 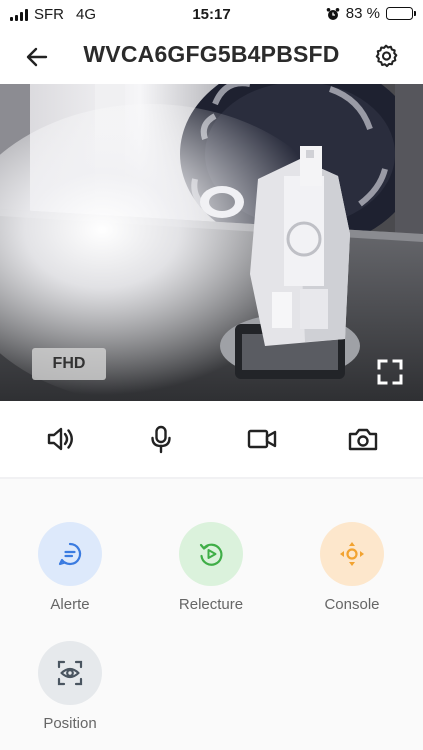 I want to click on alert-button: Alerte, so click(x=70, y=567).